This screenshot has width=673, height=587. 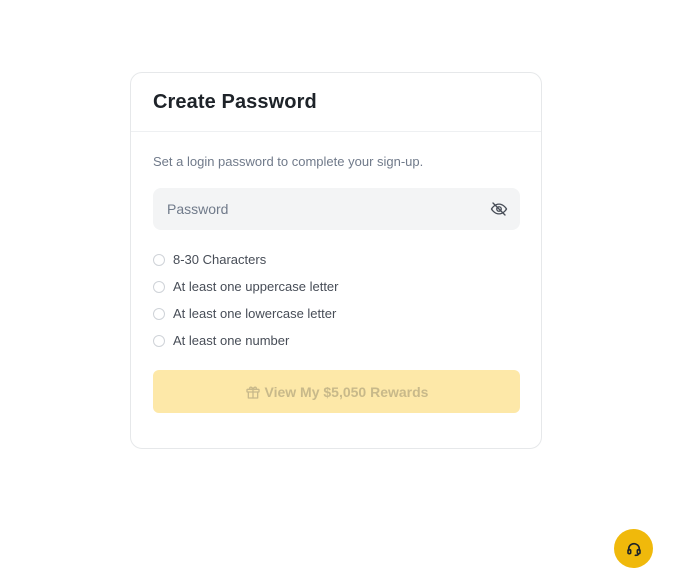 What do you see at coordinates (231, 340) in the screenshot?
I see `requirement-label: At least one number` at bounding box center [231, 340].